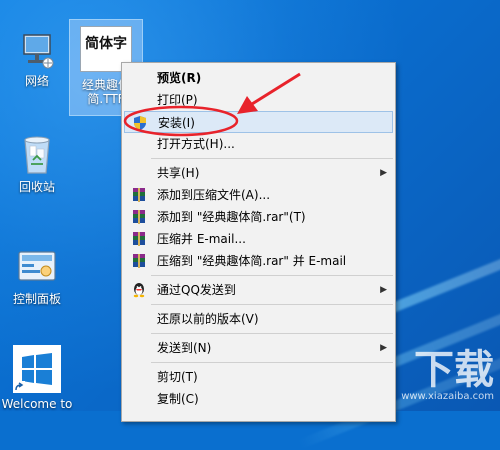  I want to click on font-preview-text: 简体字, so click(106, 44).